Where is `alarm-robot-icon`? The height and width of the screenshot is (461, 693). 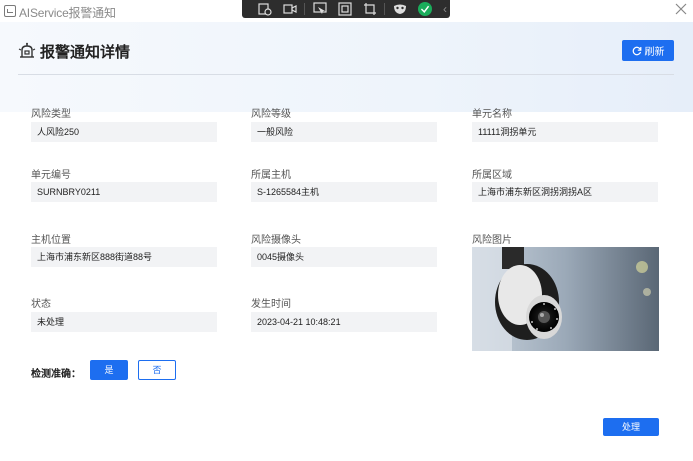 alarm-robot-icon is located at coordinates (27, 50).